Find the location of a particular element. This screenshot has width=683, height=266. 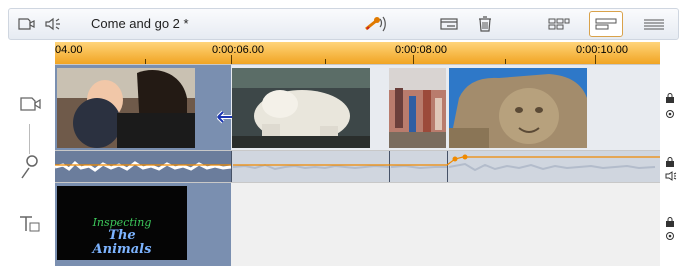

audio-waveform is located at coordinates (357, 163).